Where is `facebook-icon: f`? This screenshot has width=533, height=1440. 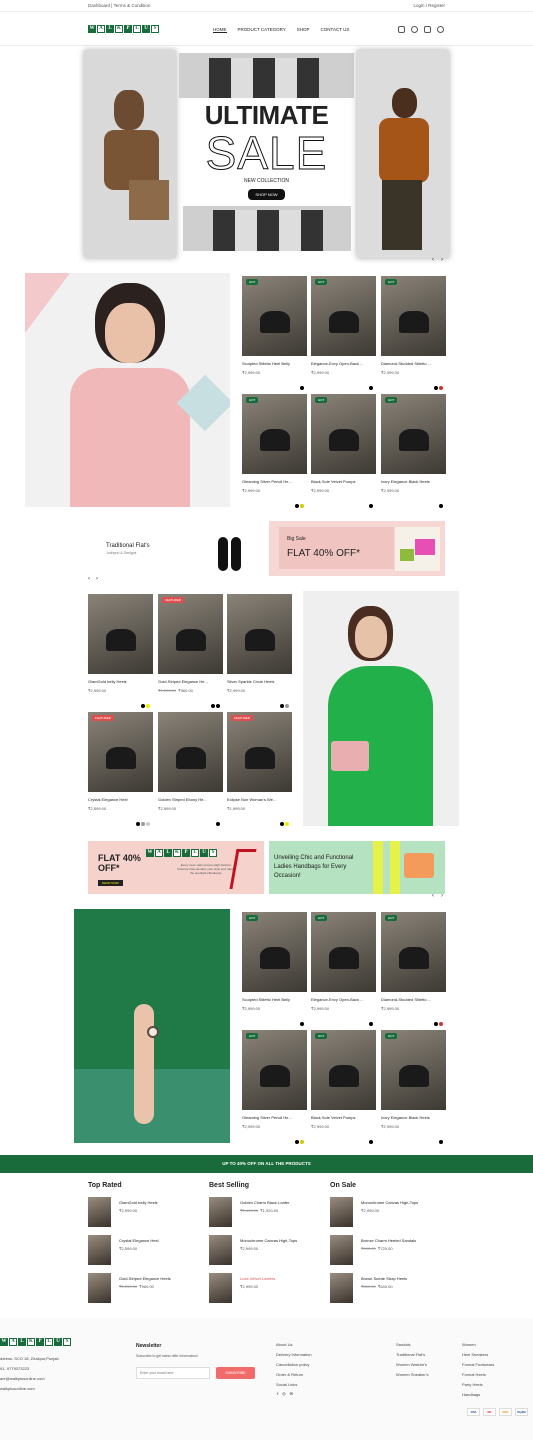
facebook-icon: f is located at coordinates (277, 1393).